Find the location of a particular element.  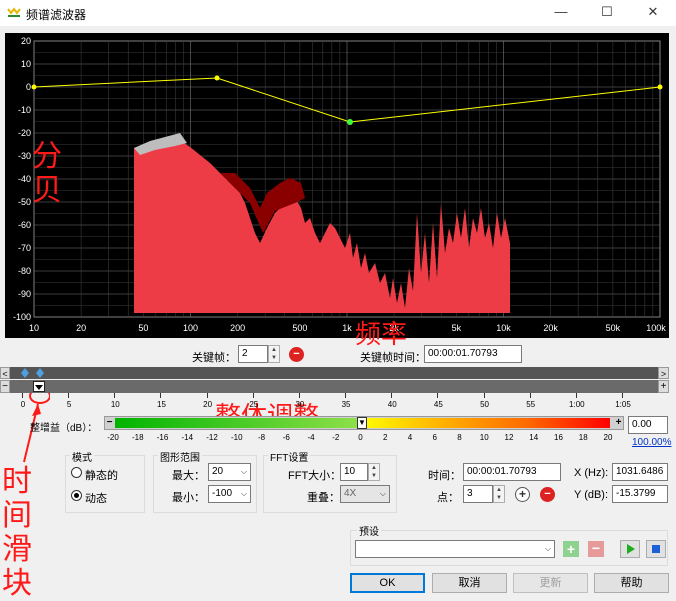

point-time-label: 时间： is located at coordinates (444, 476).